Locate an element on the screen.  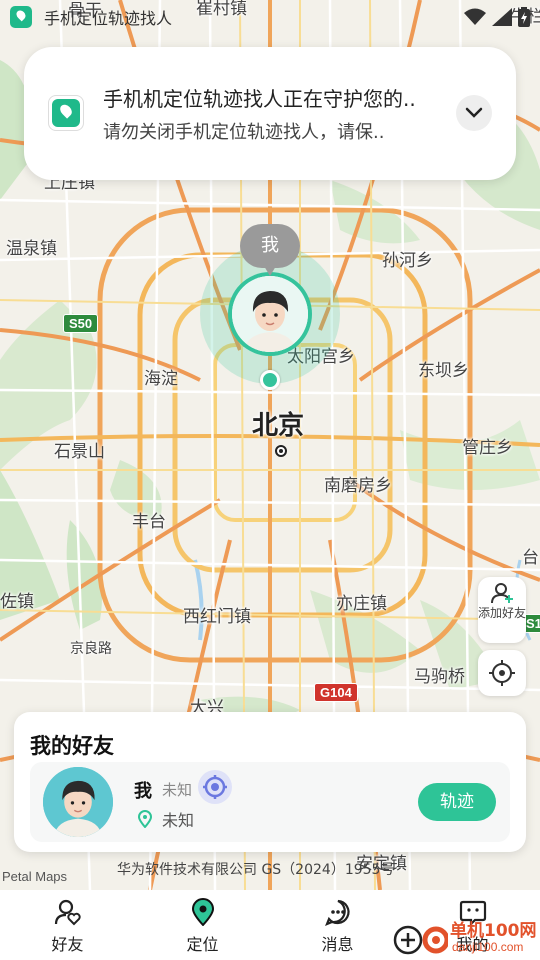
wifi-icon is located at coordinates (475, 16).